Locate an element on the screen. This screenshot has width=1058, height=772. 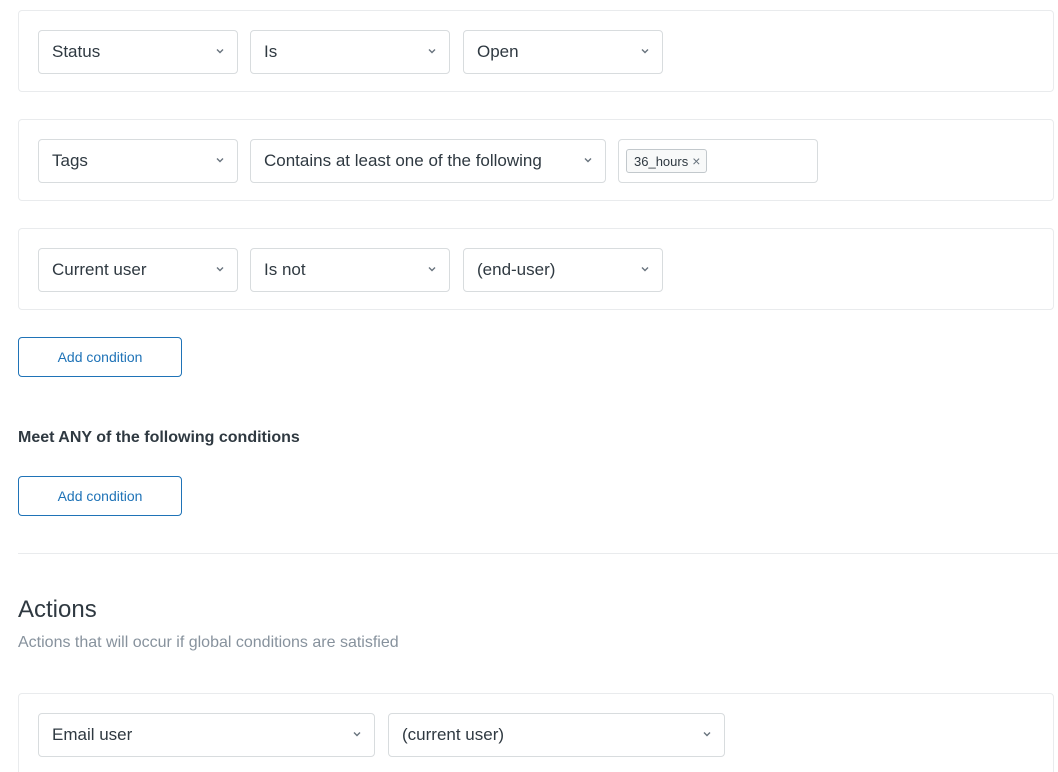
action-row: Email user (current user) is located at coordinates (536, 732).